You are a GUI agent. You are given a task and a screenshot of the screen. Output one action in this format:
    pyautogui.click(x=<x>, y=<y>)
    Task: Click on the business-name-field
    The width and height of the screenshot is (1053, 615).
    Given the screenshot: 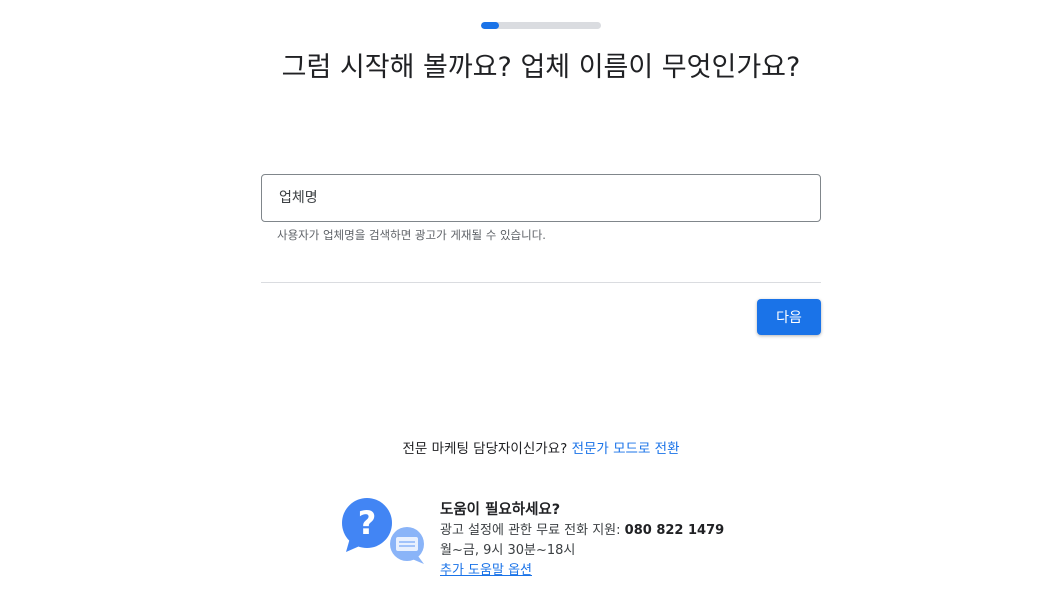 What is the action you would take?
    pyautogui.click(x=541, y=198)
    